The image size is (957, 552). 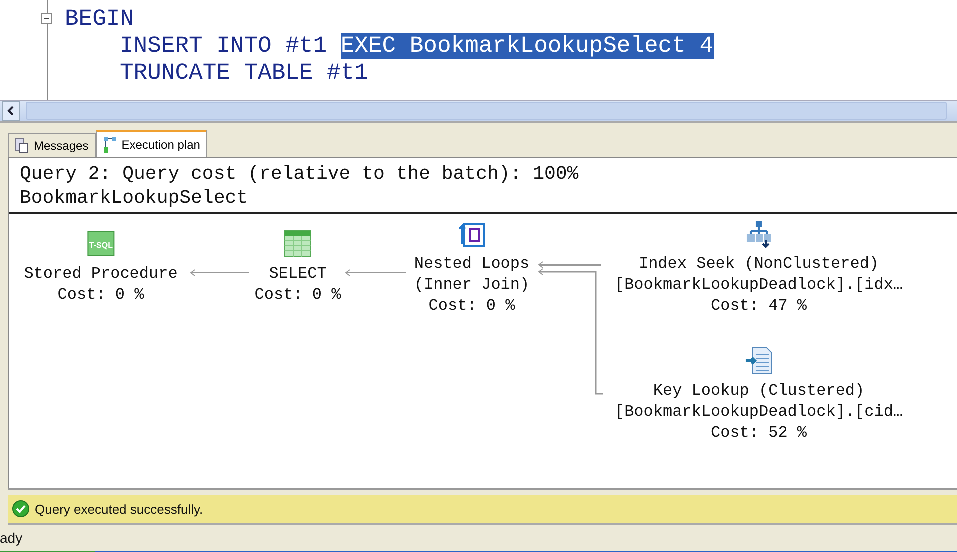 I want to click on collapse-icon, so click(x=46, y=18).